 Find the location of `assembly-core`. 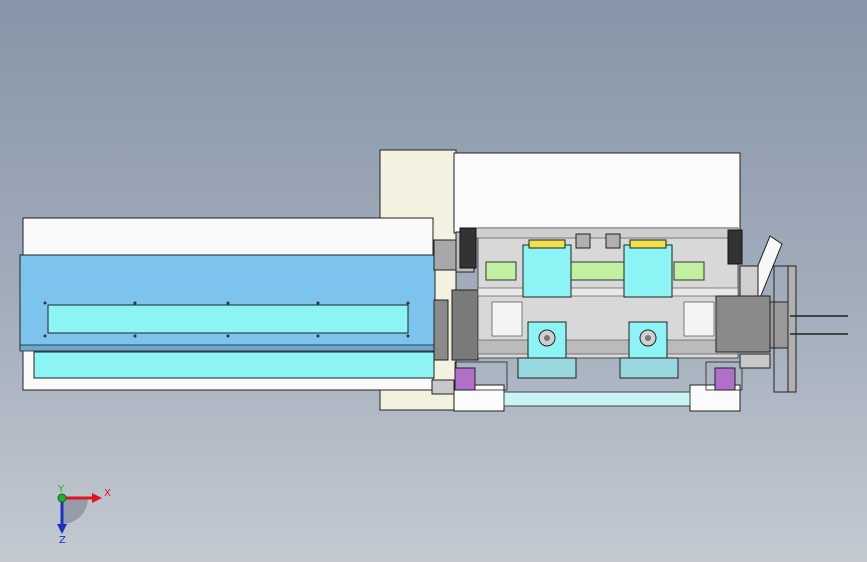

assembly-core is located at coordinates (598, 309).